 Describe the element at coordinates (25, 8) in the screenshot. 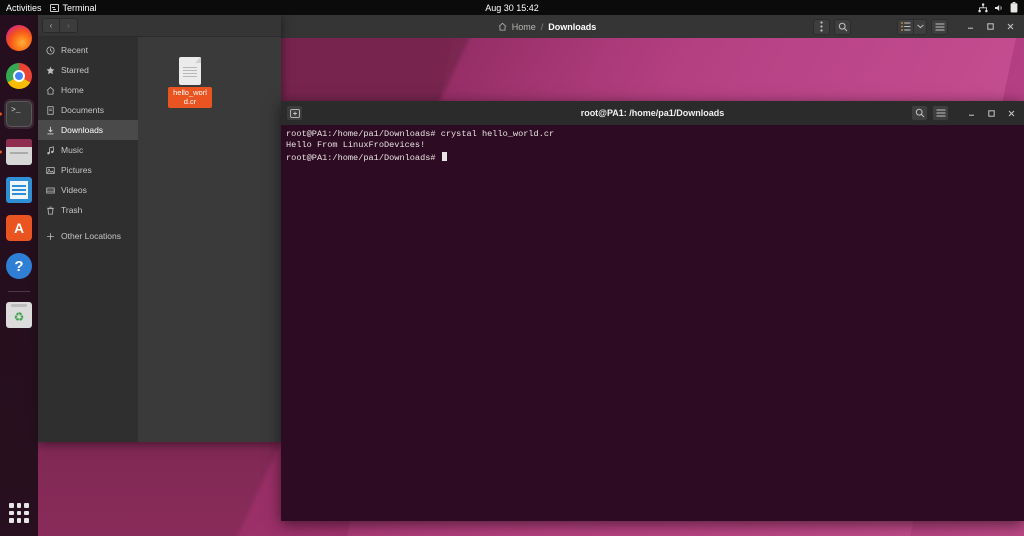

I see `activities-button: Activities` at that location.